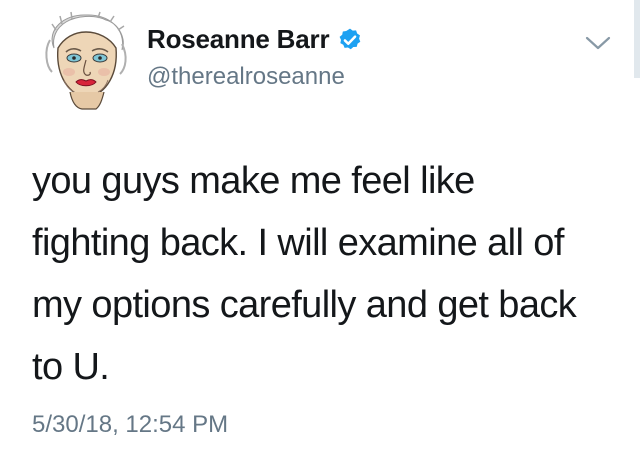 This screenshot has height=452, width=640. What do you see at coordinates (598, 43) in the screenshot?
I see `chevron-down-icon` at bounding box center [598, 43].